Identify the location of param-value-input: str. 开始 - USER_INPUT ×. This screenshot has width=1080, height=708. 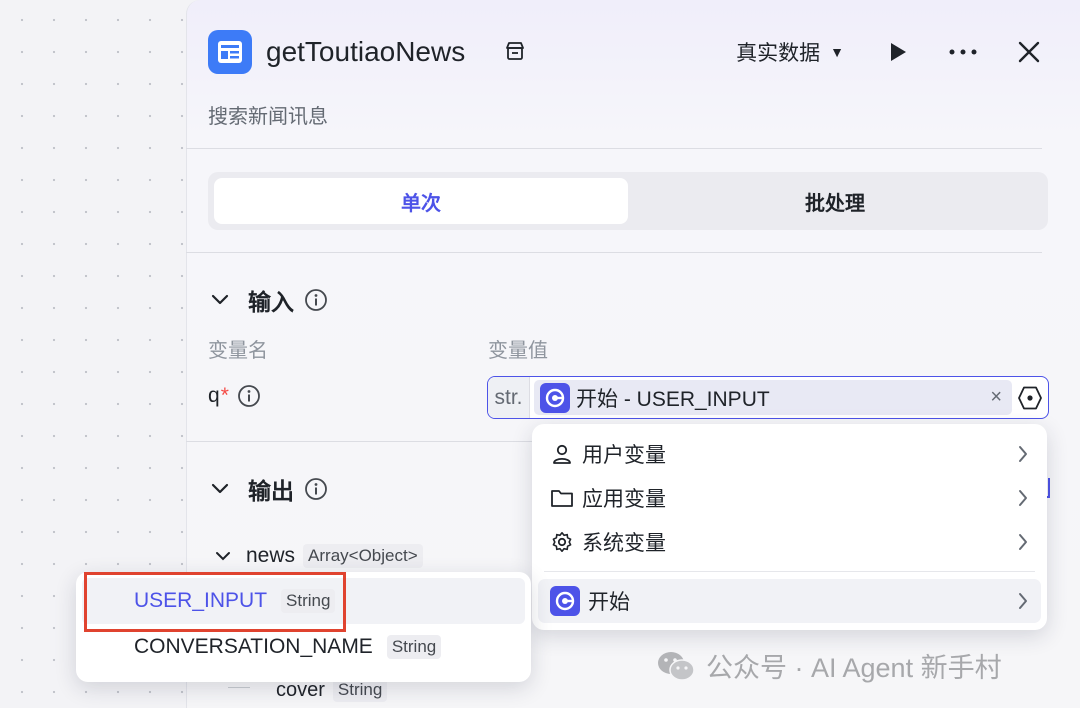
(768, 397).